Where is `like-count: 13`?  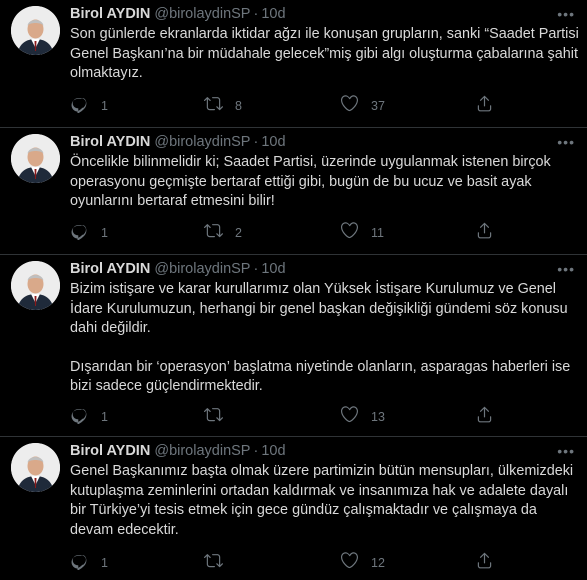 like-count: 13 is located at coordinates (378, 417).